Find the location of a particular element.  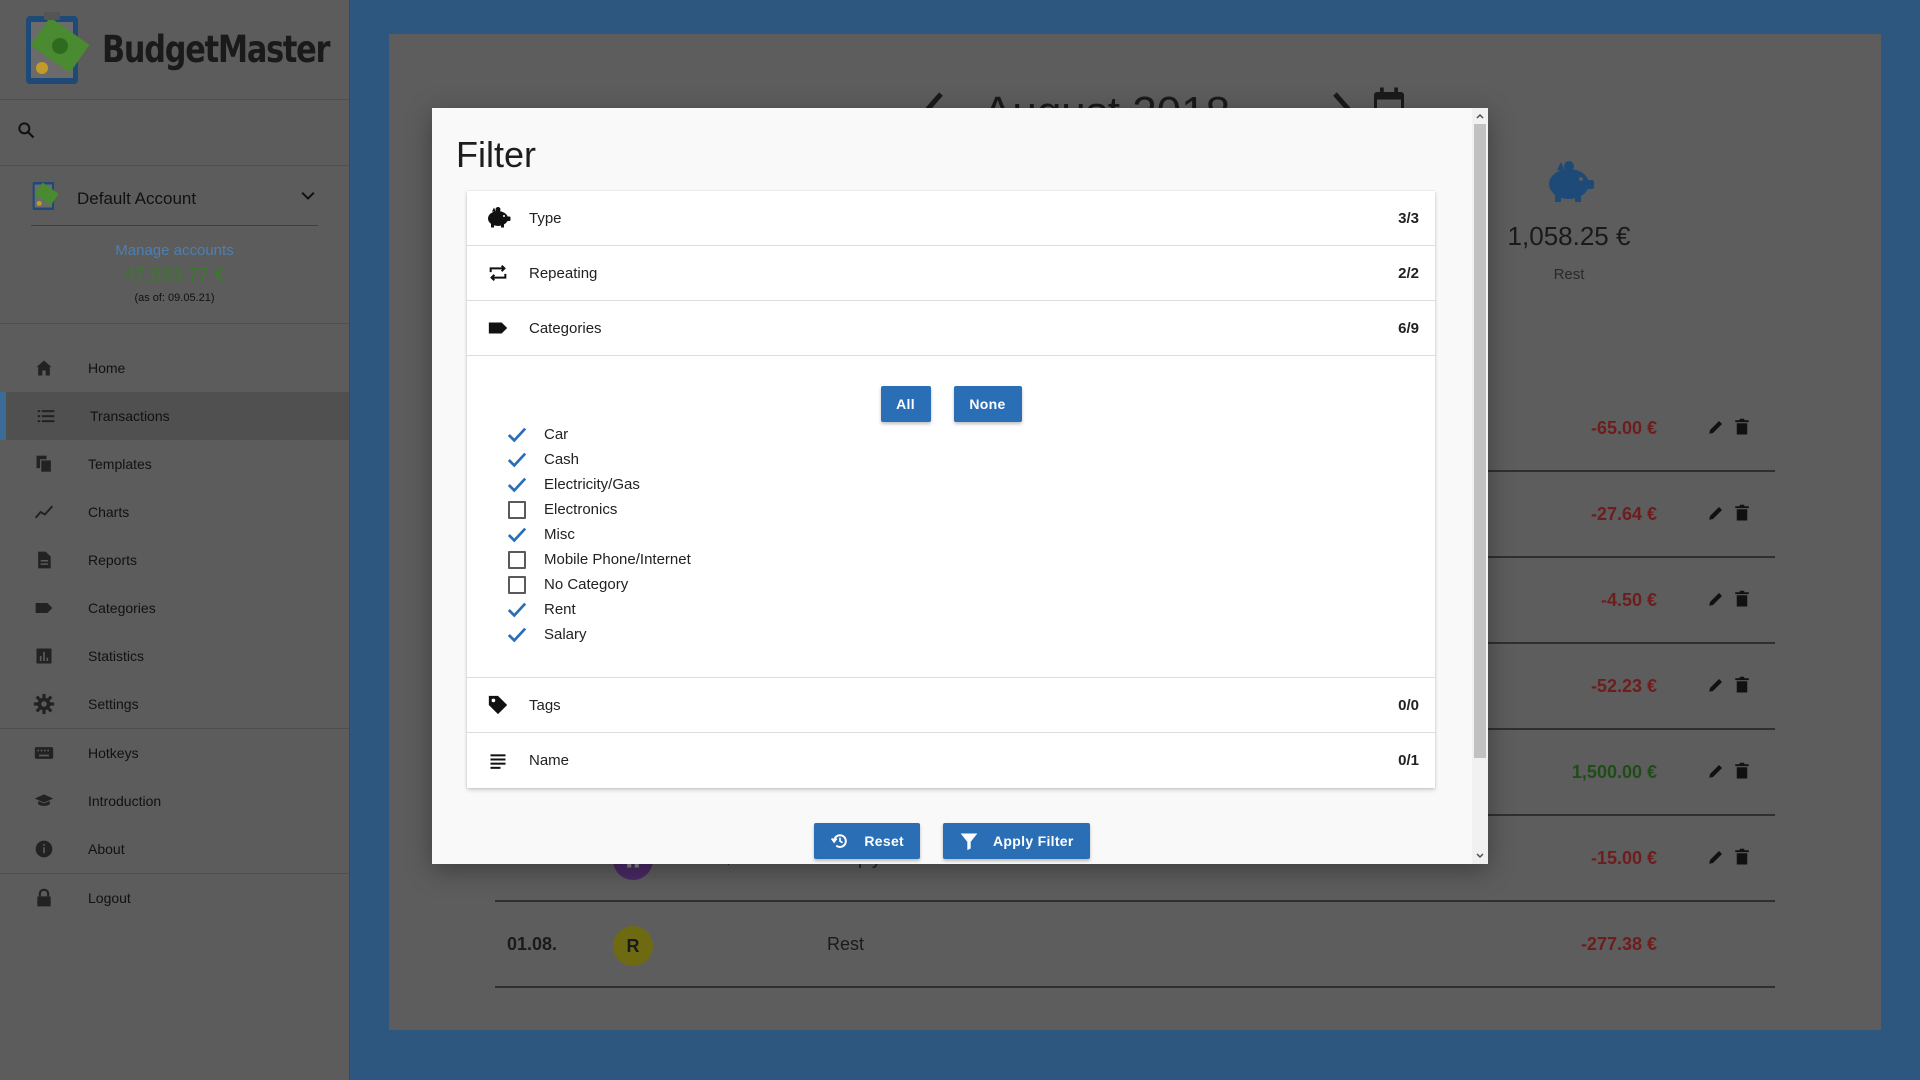

filter-section-tags: Tags 0/0 is located at coordinates (951, 705).